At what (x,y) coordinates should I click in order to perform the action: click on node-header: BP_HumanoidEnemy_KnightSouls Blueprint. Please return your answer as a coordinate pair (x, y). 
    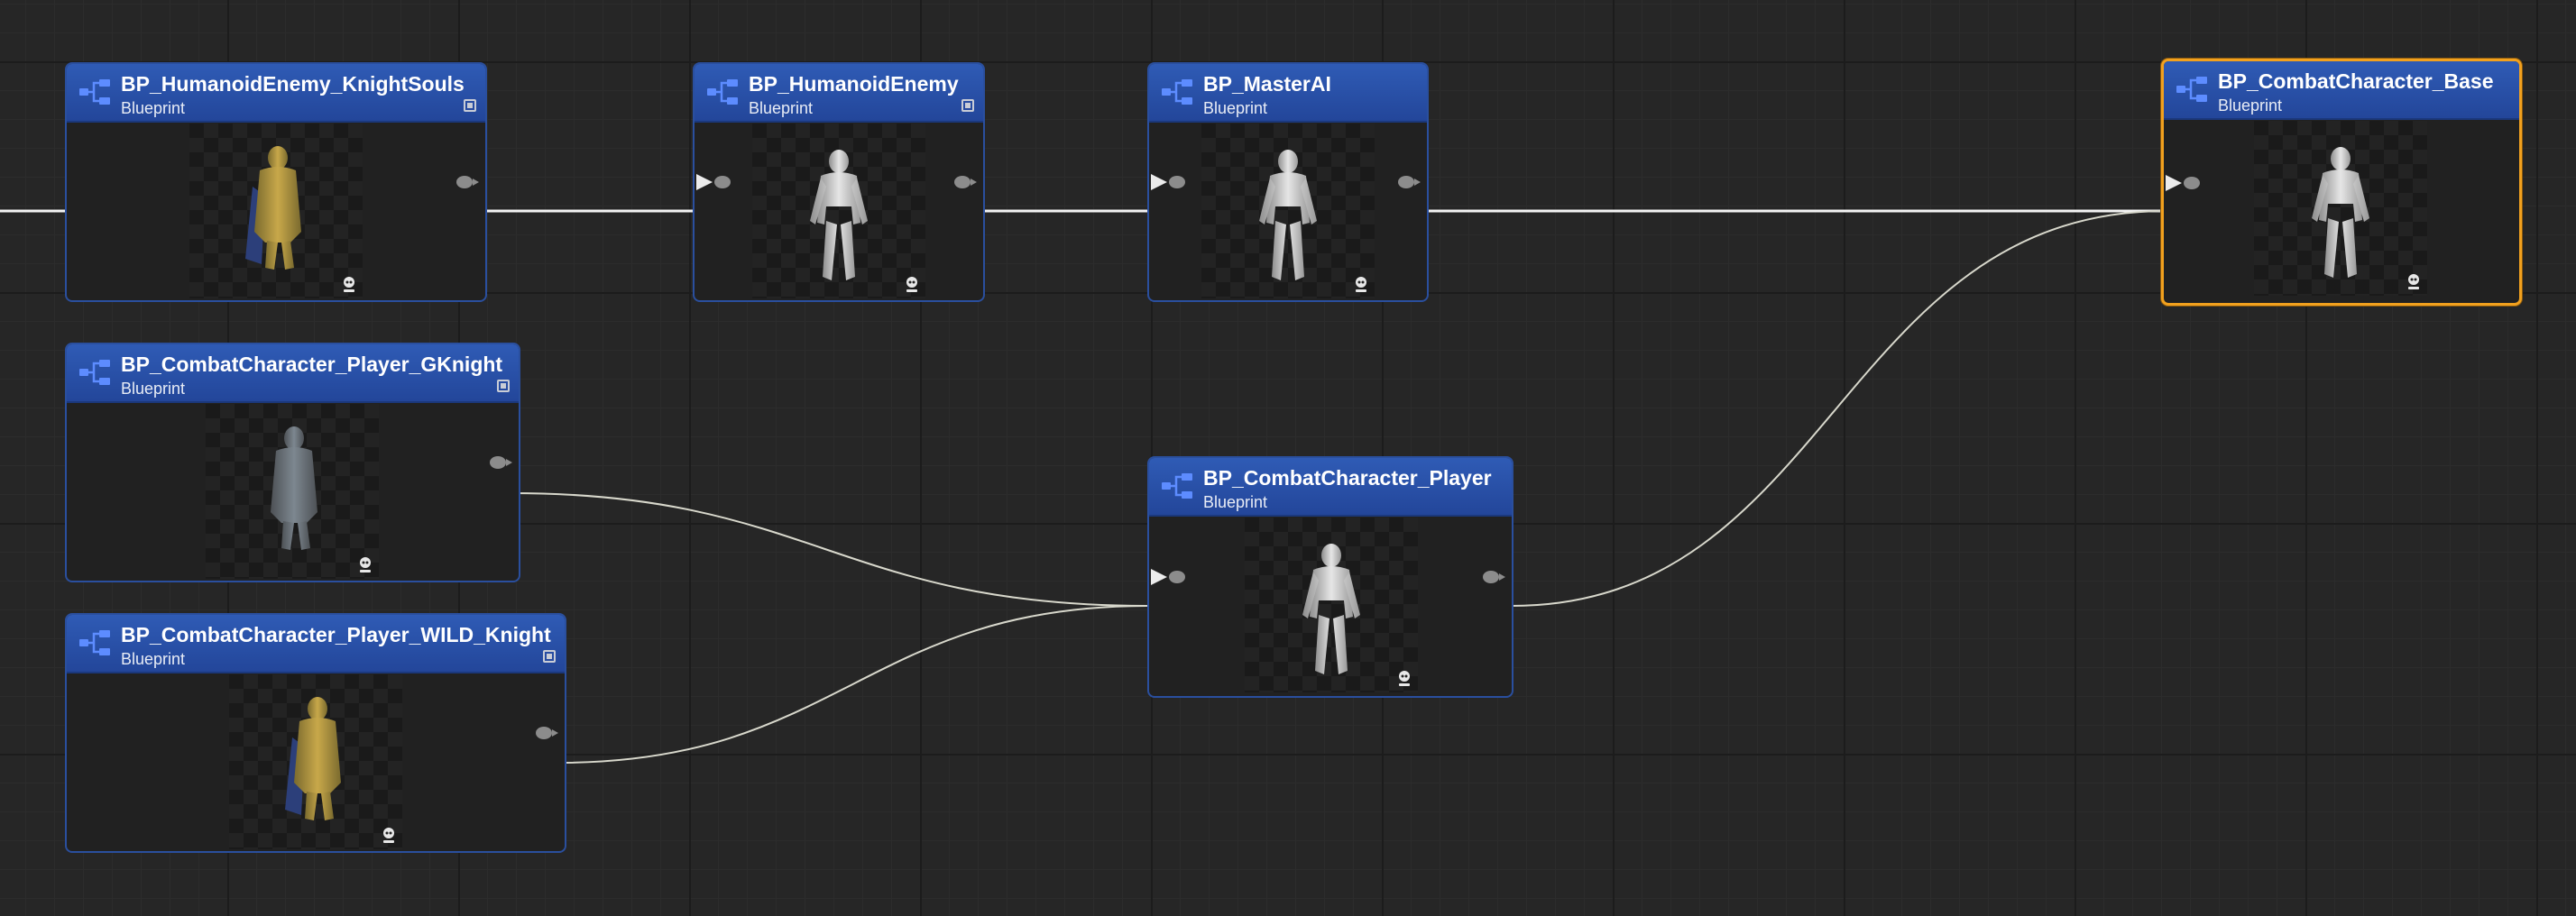
    Looking at the image, I should click on (276, 93).